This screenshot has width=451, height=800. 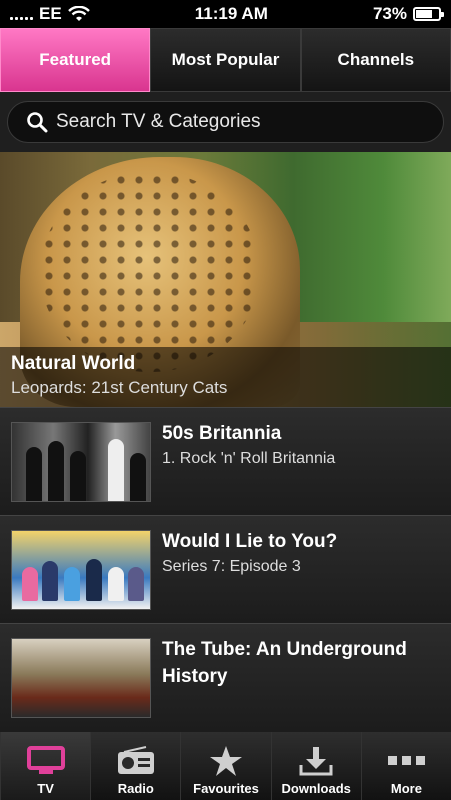 What do you see at coordinates (78, 13) in the screenshot?
I see `wifi-icon` at bounding box center [78, 13].